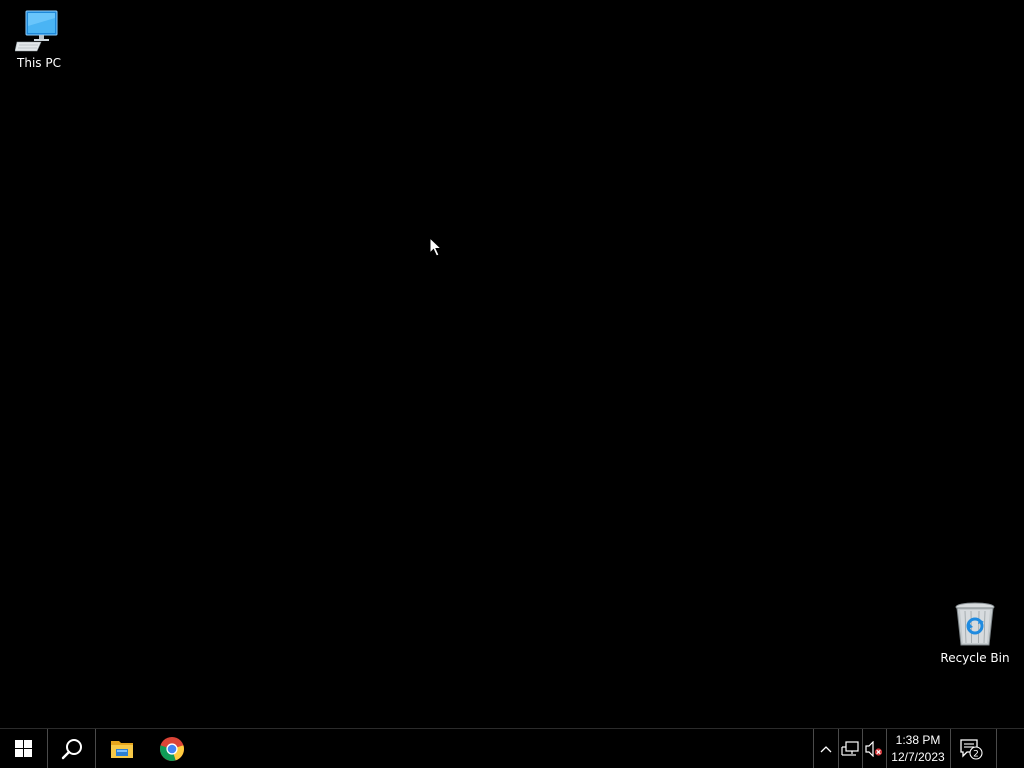  Describe the element at coordinates (918, 756) in the screenshot. I see `clock-date: 12/7/2023` at that location.